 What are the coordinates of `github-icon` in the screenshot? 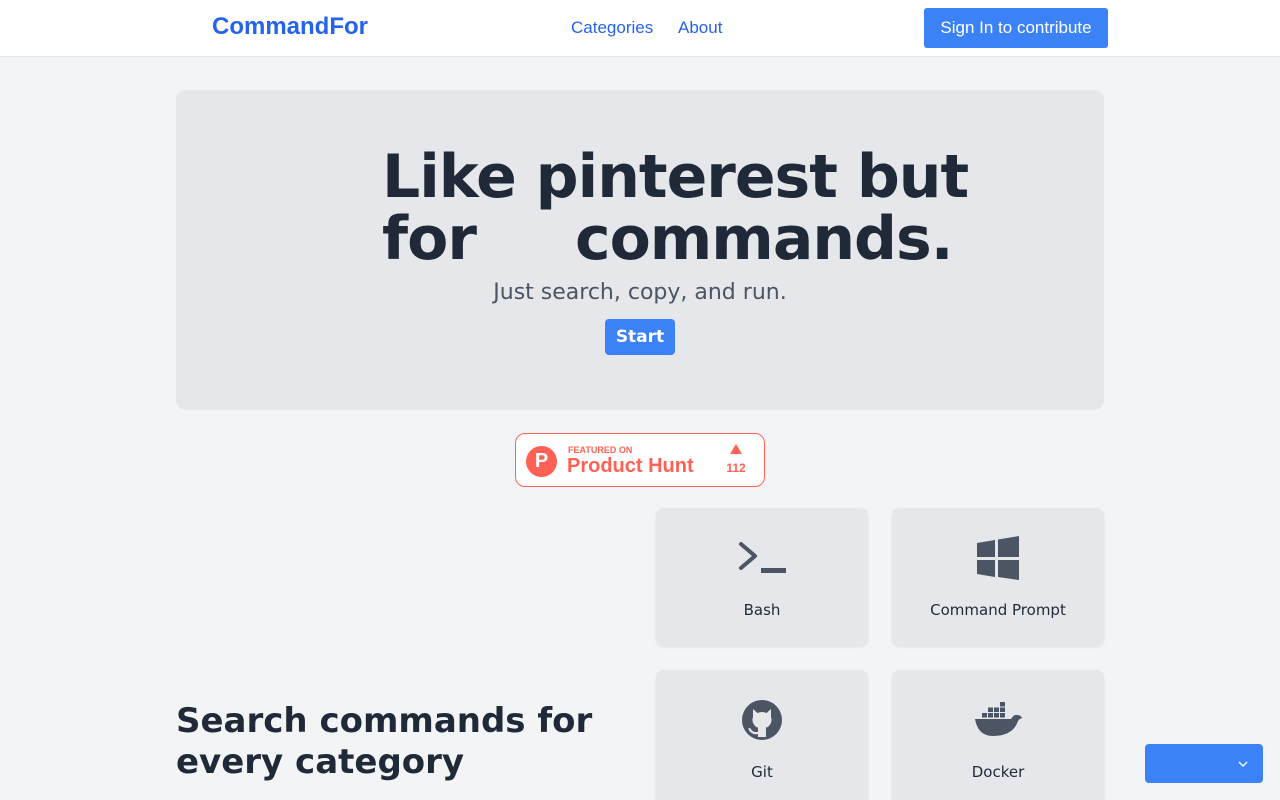 It's located at (762, 720).